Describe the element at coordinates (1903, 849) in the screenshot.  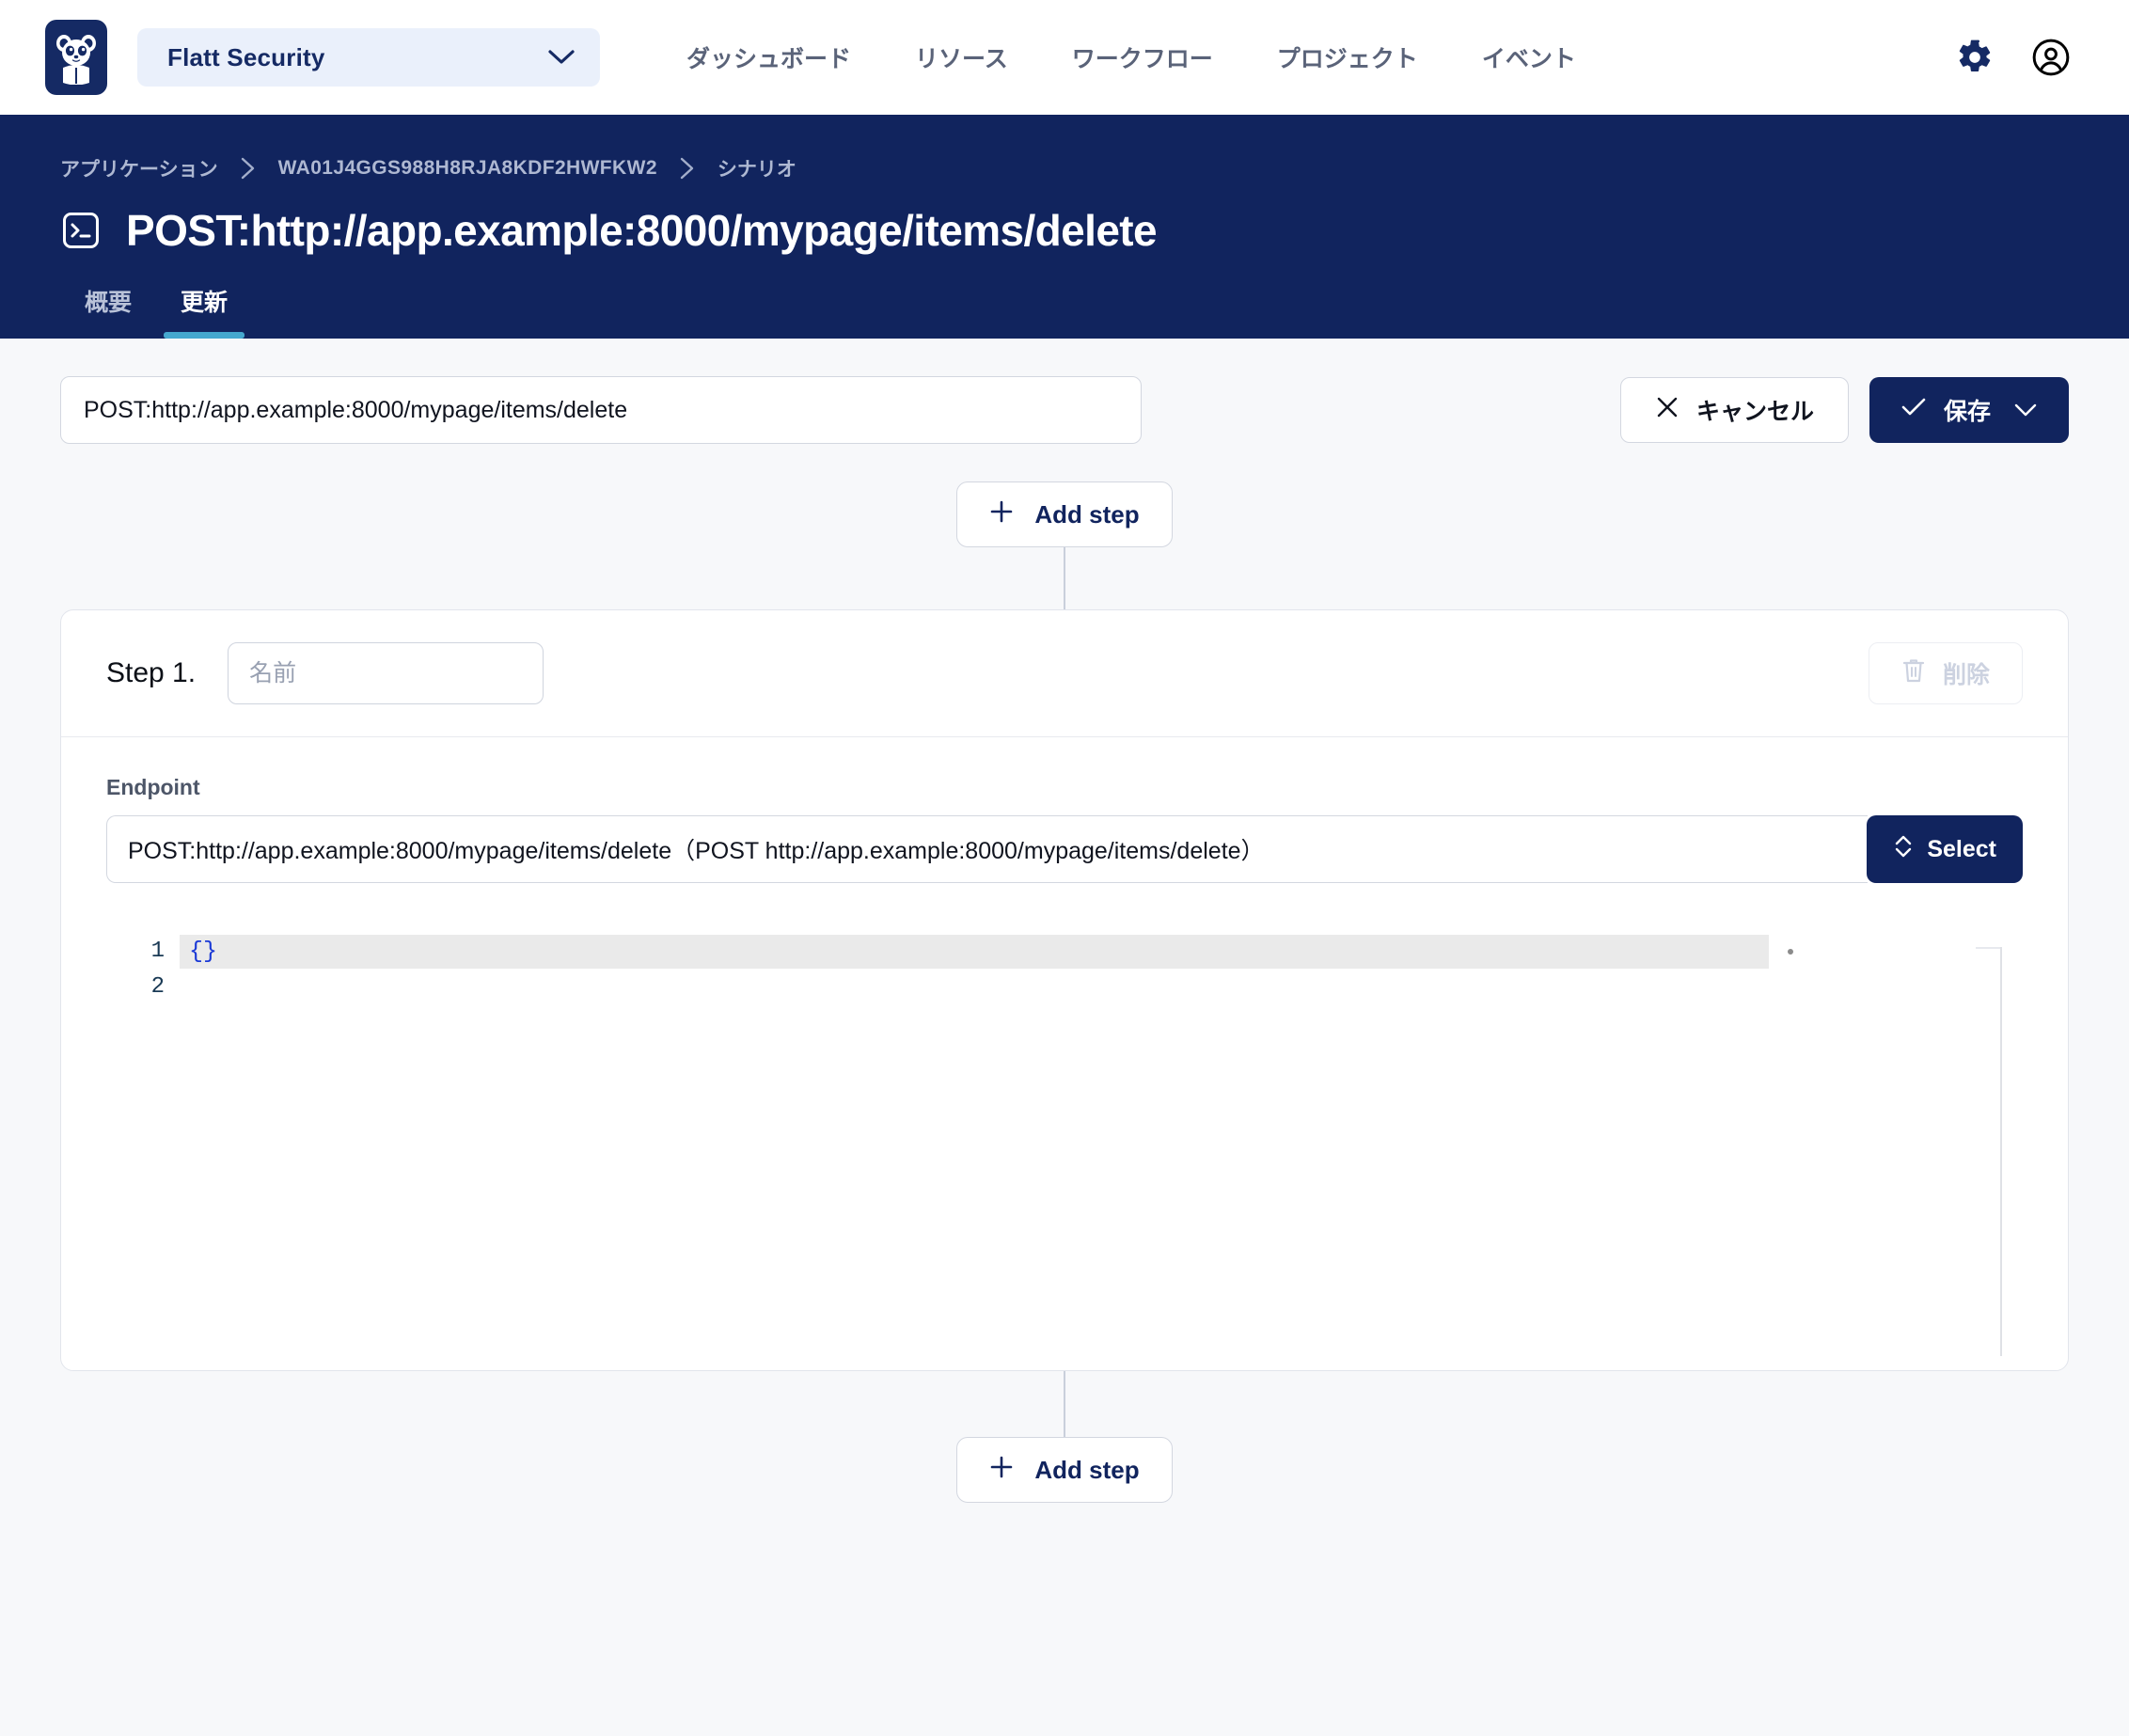
I see `chevron-up-down-icon` at that location.